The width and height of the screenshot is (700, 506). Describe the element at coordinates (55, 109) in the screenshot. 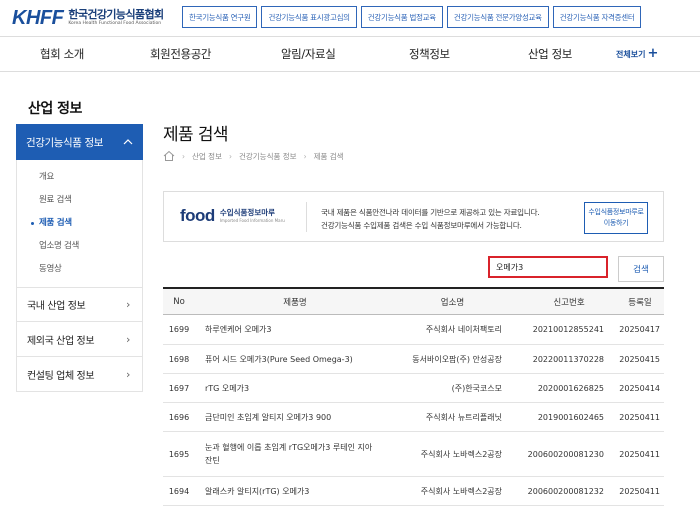

I see `sidebar-title: 산업 정보` at that location.